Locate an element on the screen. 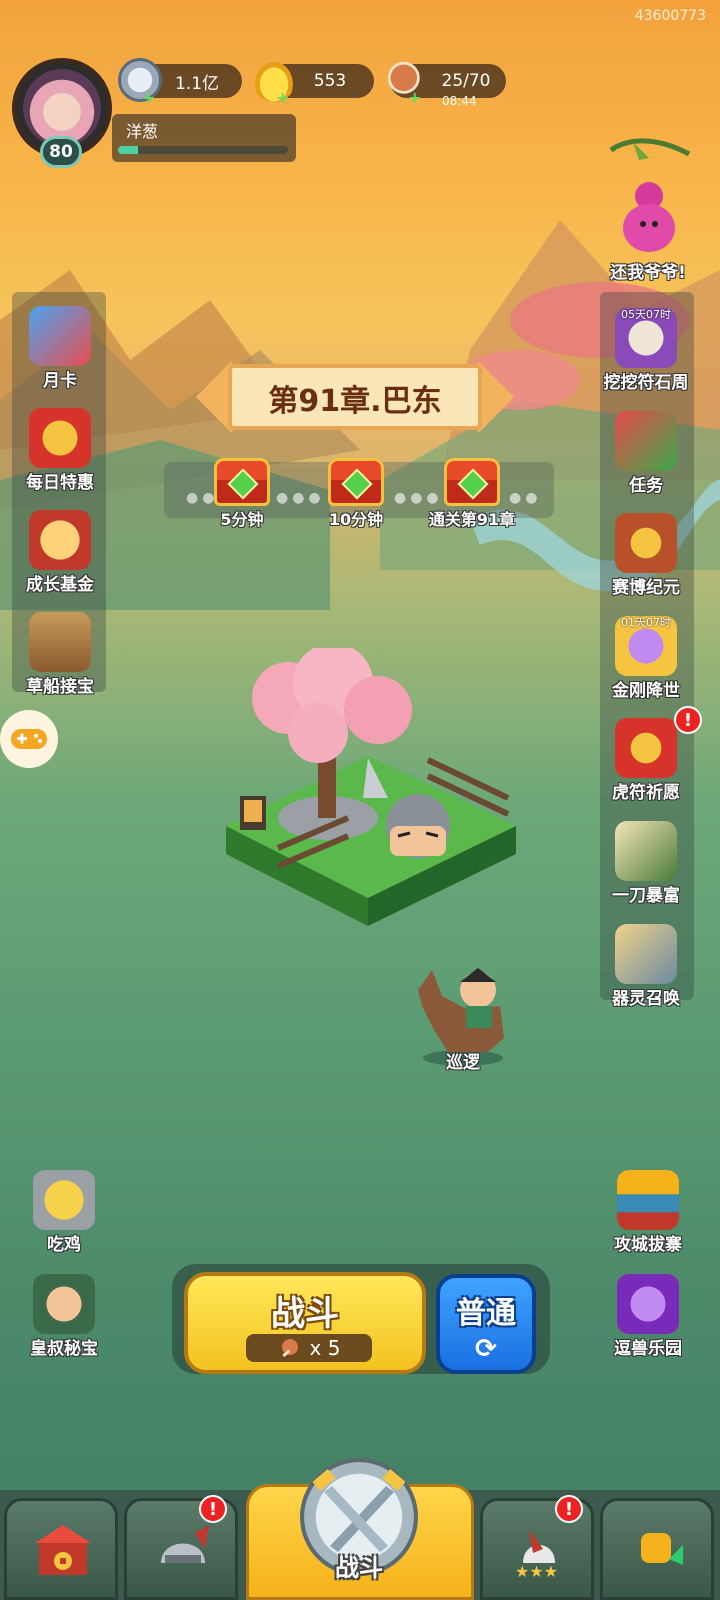 This screenshot has height=1600, width=720. right-menu-item: 任务 is located at coordinates (646, 453).